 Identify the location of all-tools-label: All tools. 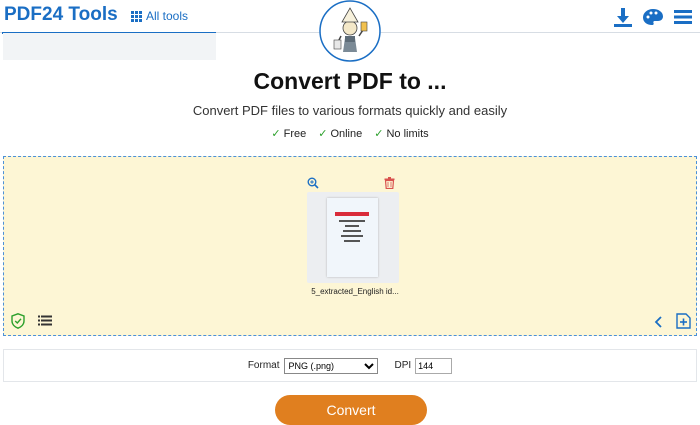
(167, 16).